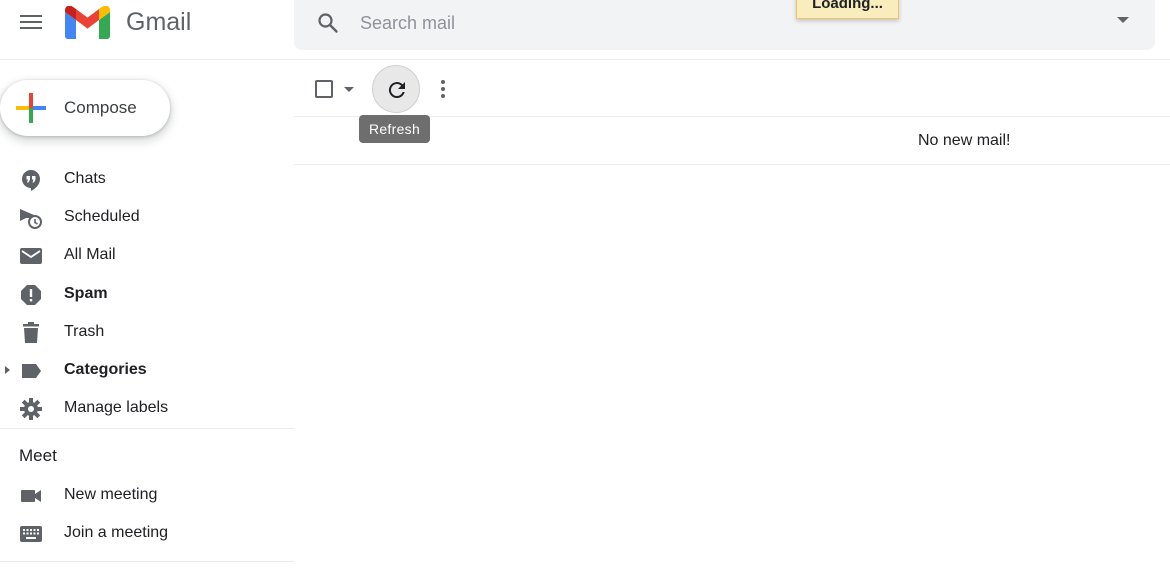  I want to click on main-menu-button, so click(31, 23).